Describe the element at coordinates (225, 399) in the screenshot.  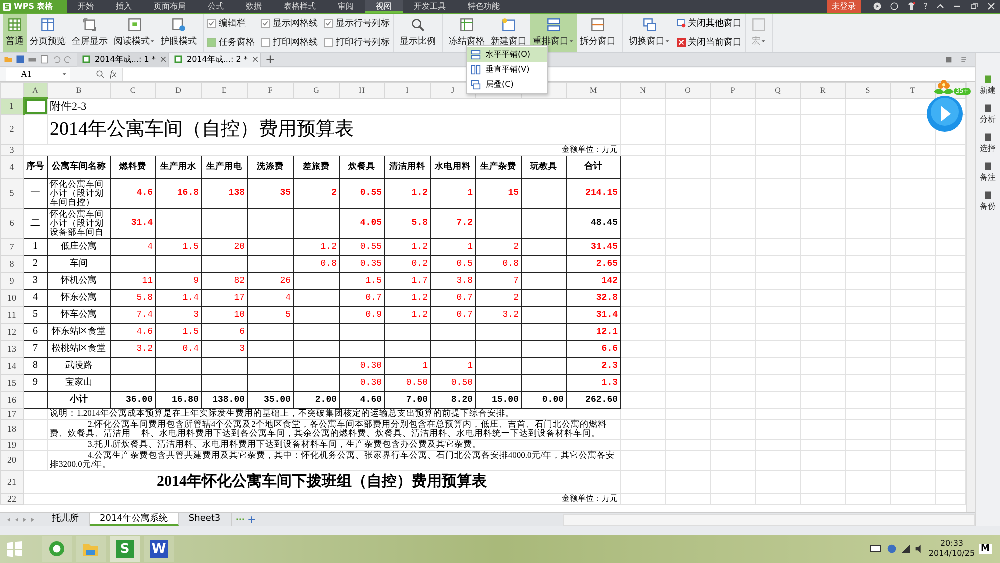
I see `table-cell: 138.00` at that location.